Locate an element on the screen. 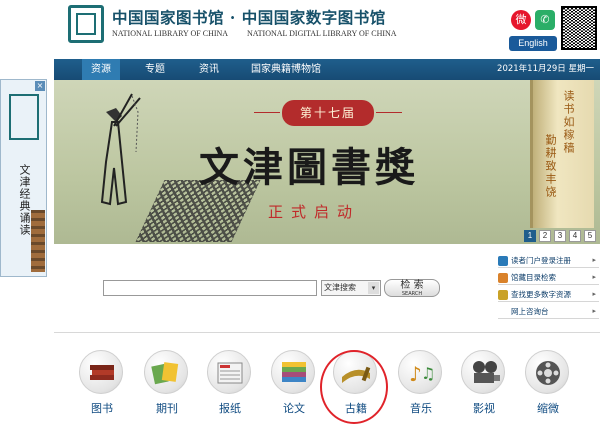 The width and height of the screenshot is (600, 430). site-name-english-1: NATIONAL LIBRARY OF CHINA is located at coordinates (170, 33).